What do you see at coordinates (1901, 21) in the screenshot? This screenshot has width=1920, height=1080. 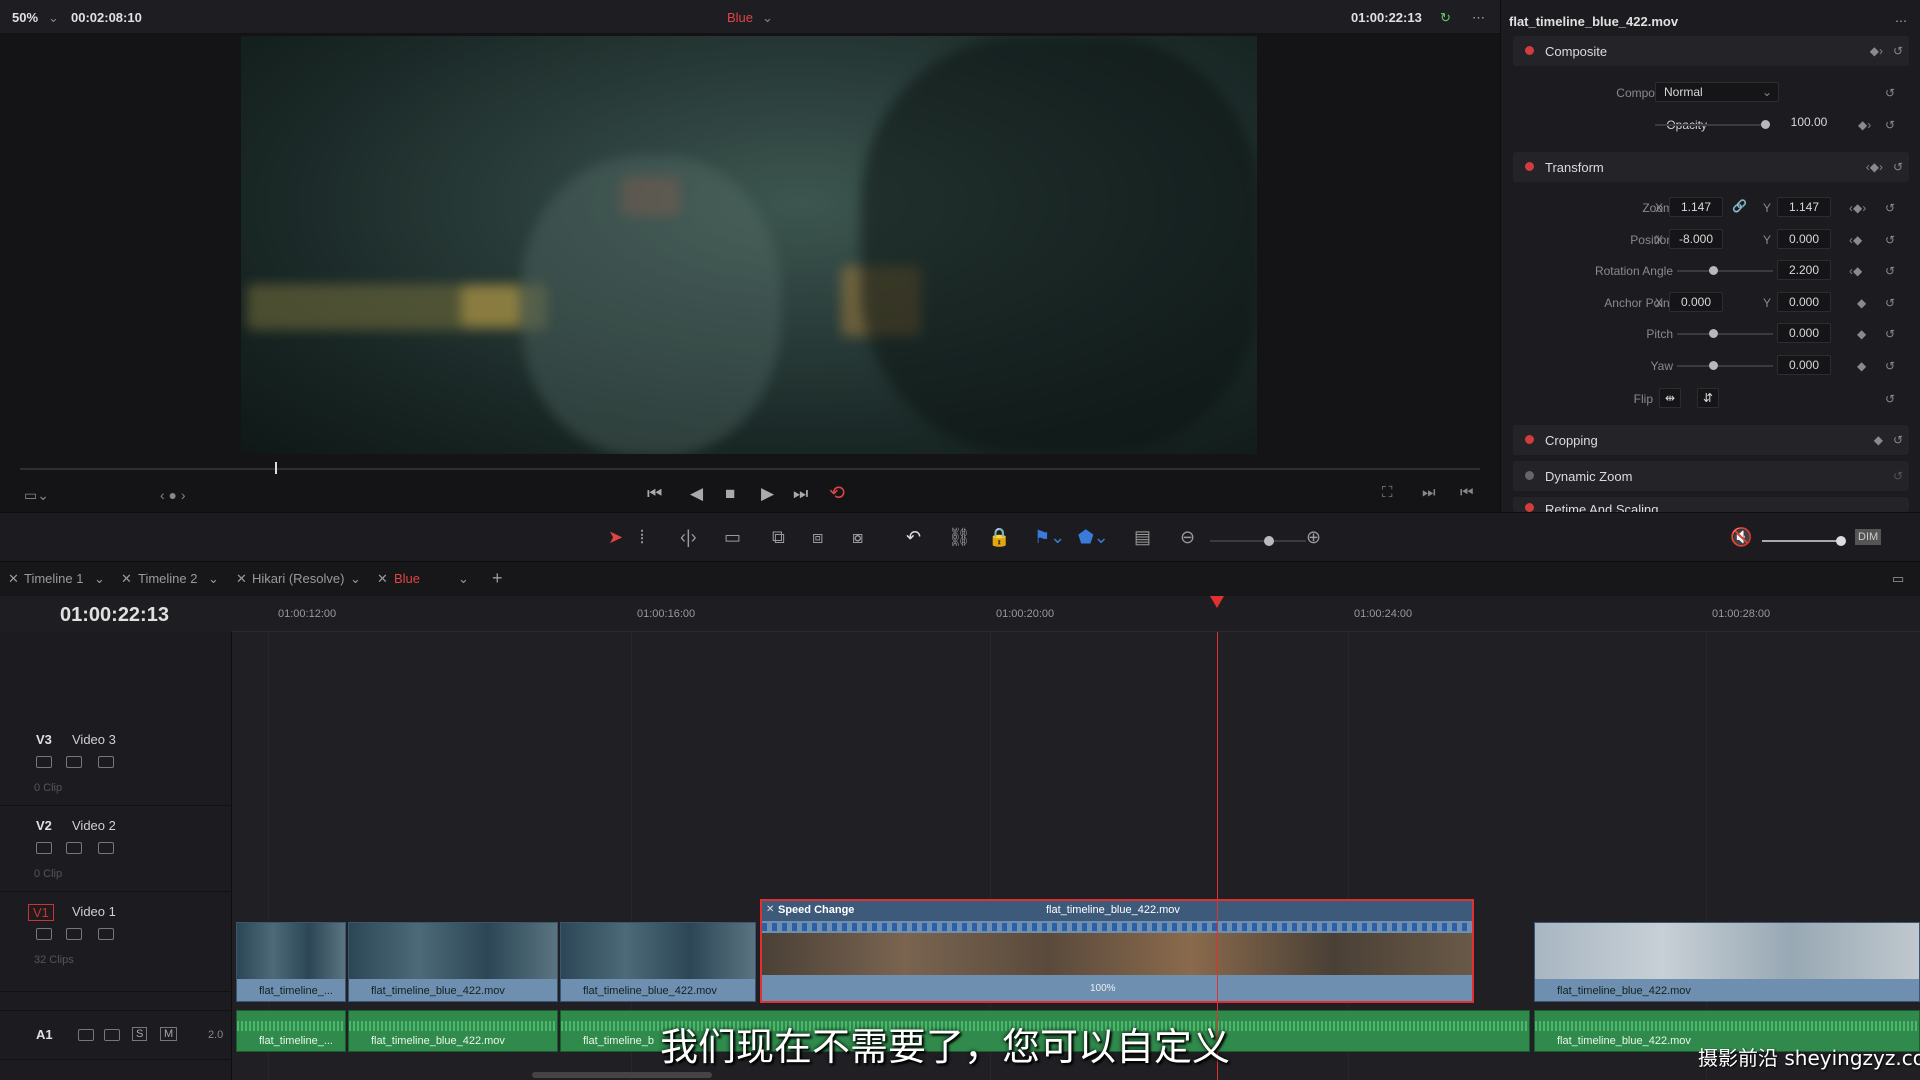 I see `inspector-menu-icon: ⋯` at bounding box center [1901, 21].